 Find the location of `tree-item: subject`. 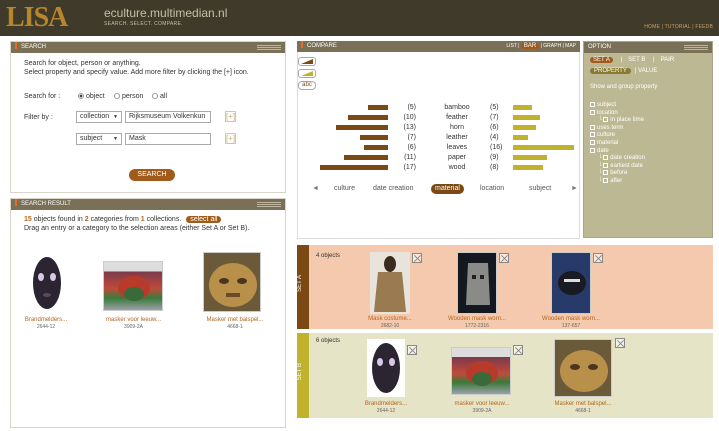

tree-item: subject is located at coordinates (603, 105).